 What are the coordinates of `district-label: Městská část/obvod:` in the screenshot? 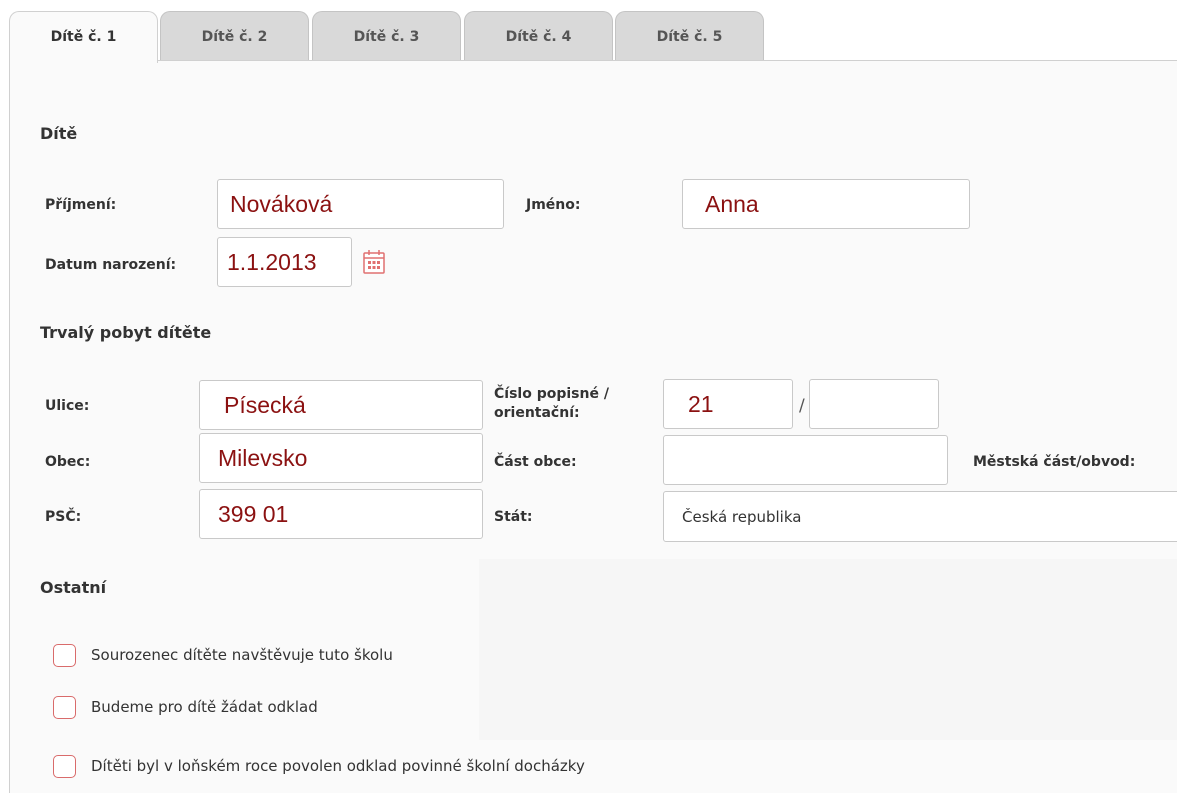 It's located at (1054, 462).